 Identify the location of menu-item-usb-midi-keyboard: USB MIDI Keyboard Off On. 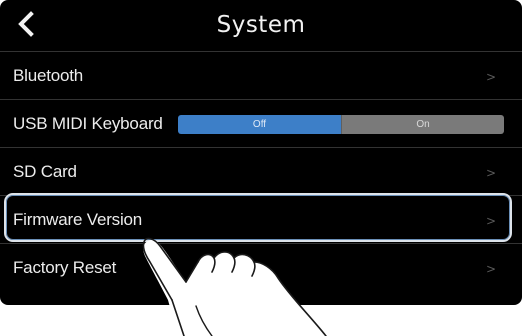
(261, 123).